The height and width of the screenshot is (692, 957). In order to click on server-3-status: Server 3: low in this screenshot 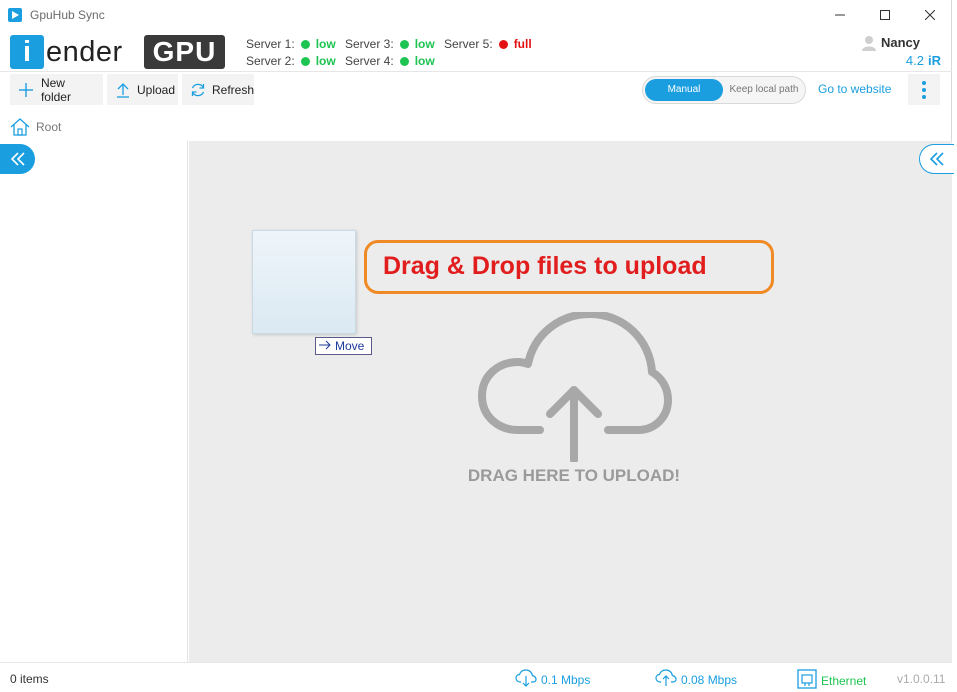, I will do `click(390, 44)`.